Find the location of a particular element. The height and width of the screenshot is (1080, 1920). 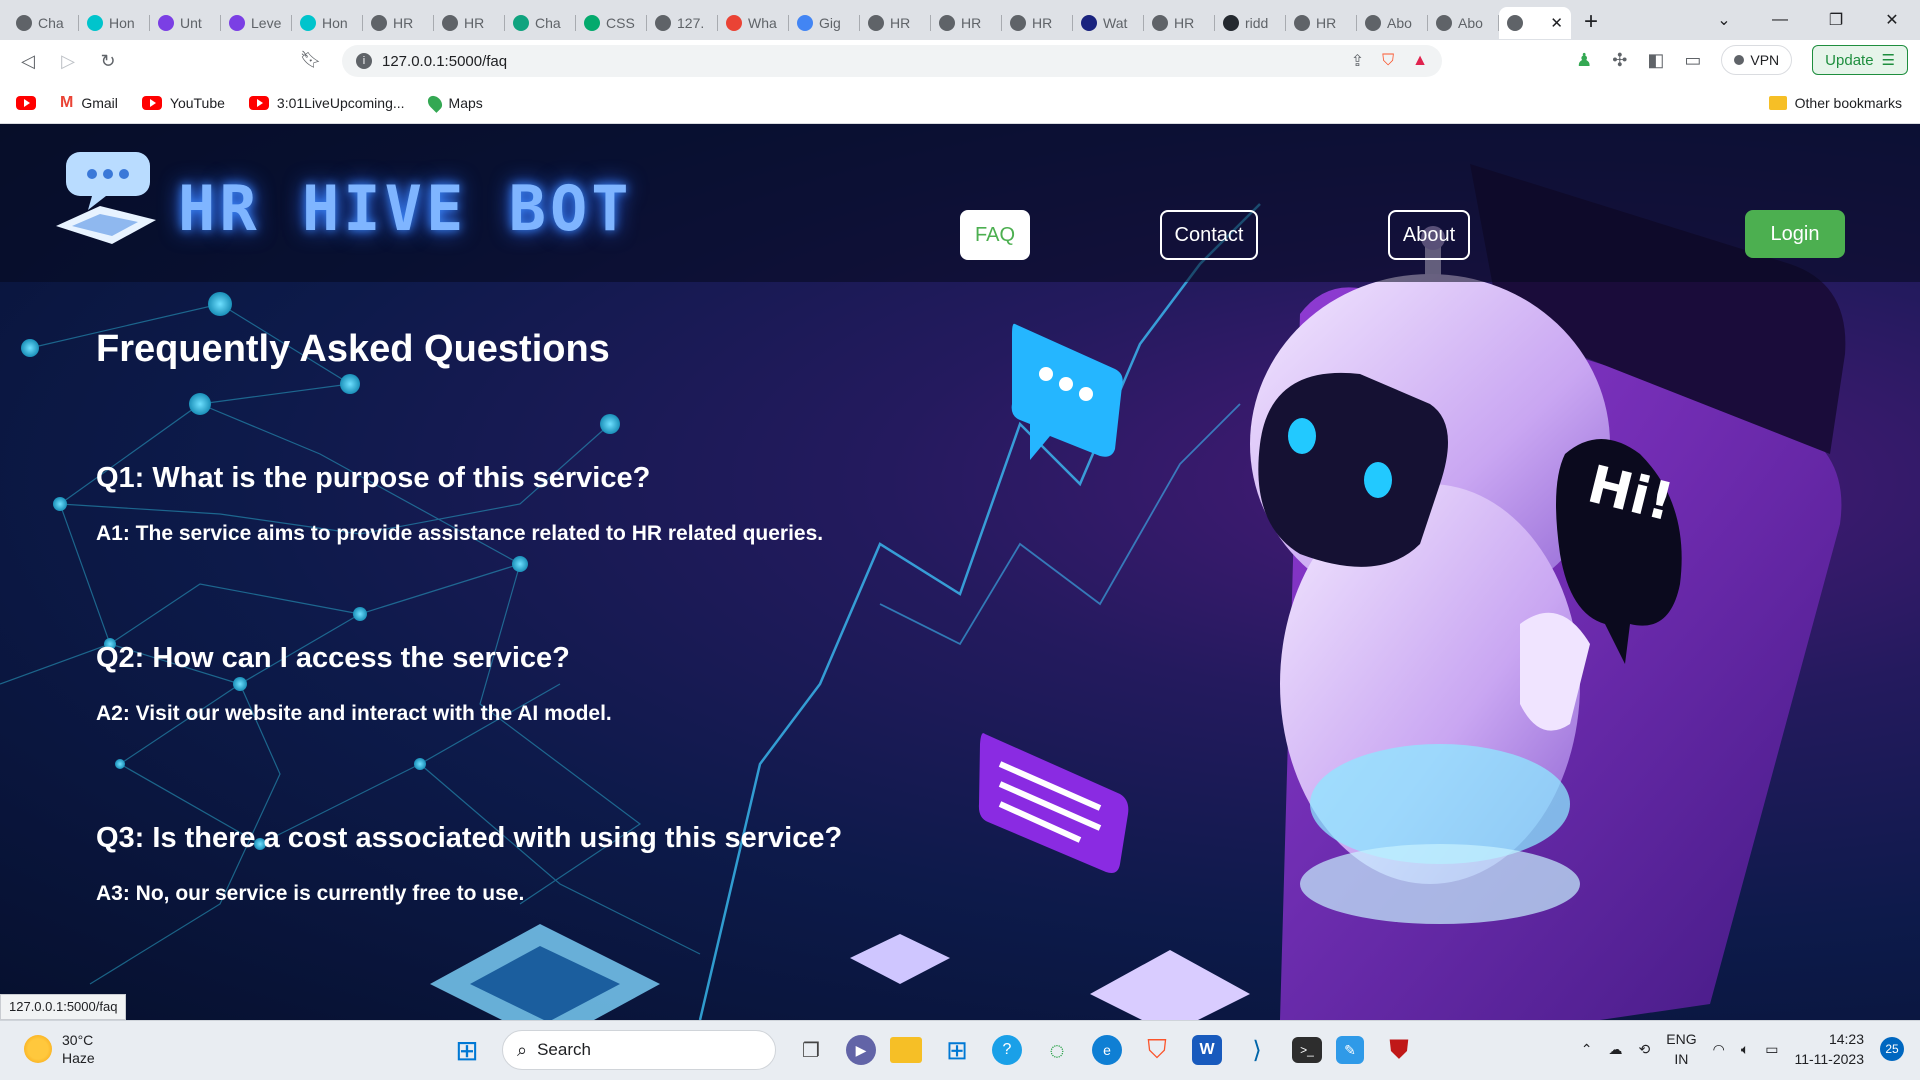

maps-icon is located at coordinates (434, 102).